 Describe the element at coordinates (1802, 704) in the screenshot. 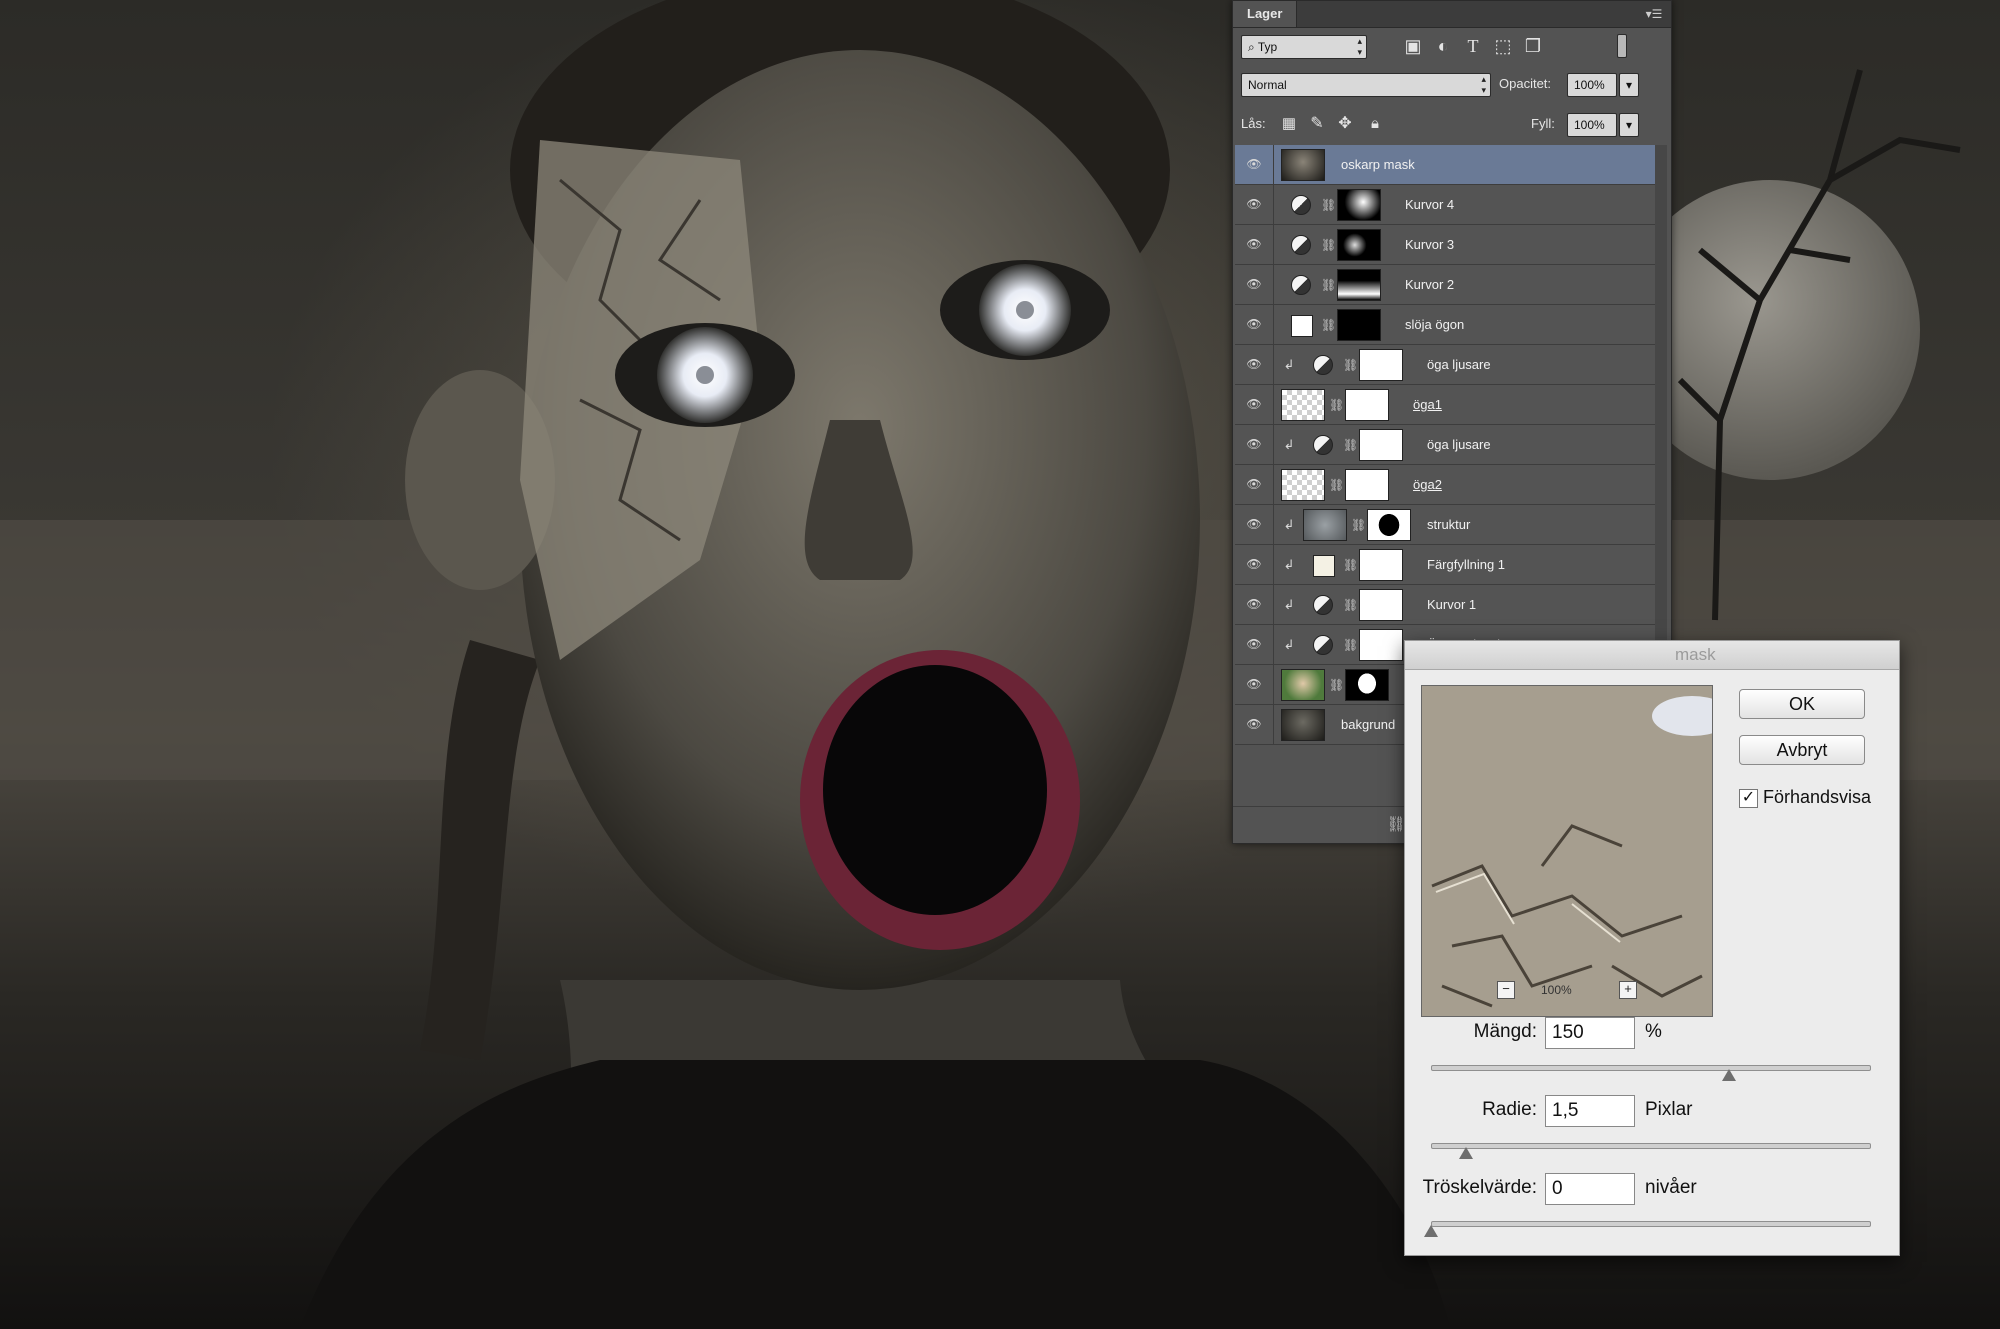

I see `ok-button: OK` at that location.